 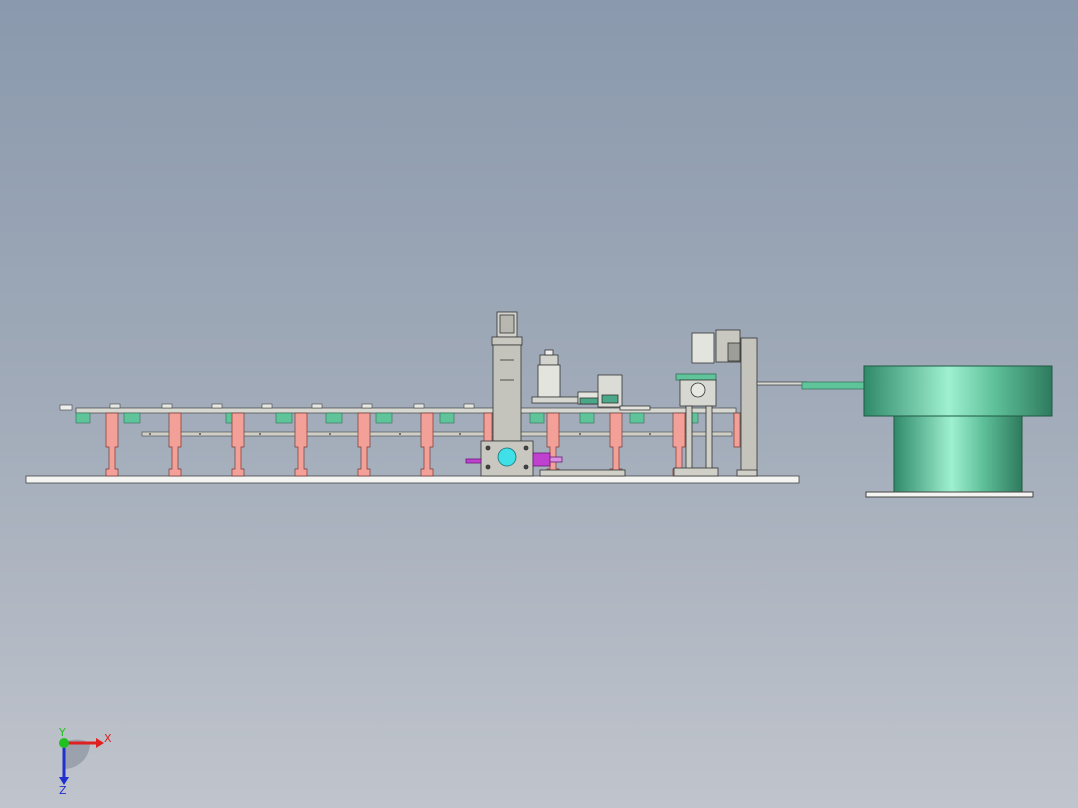 What do you see at coordinates (292, 406) in the screenshot?
I see `rail-clamps` at bounding box center [292, 406].